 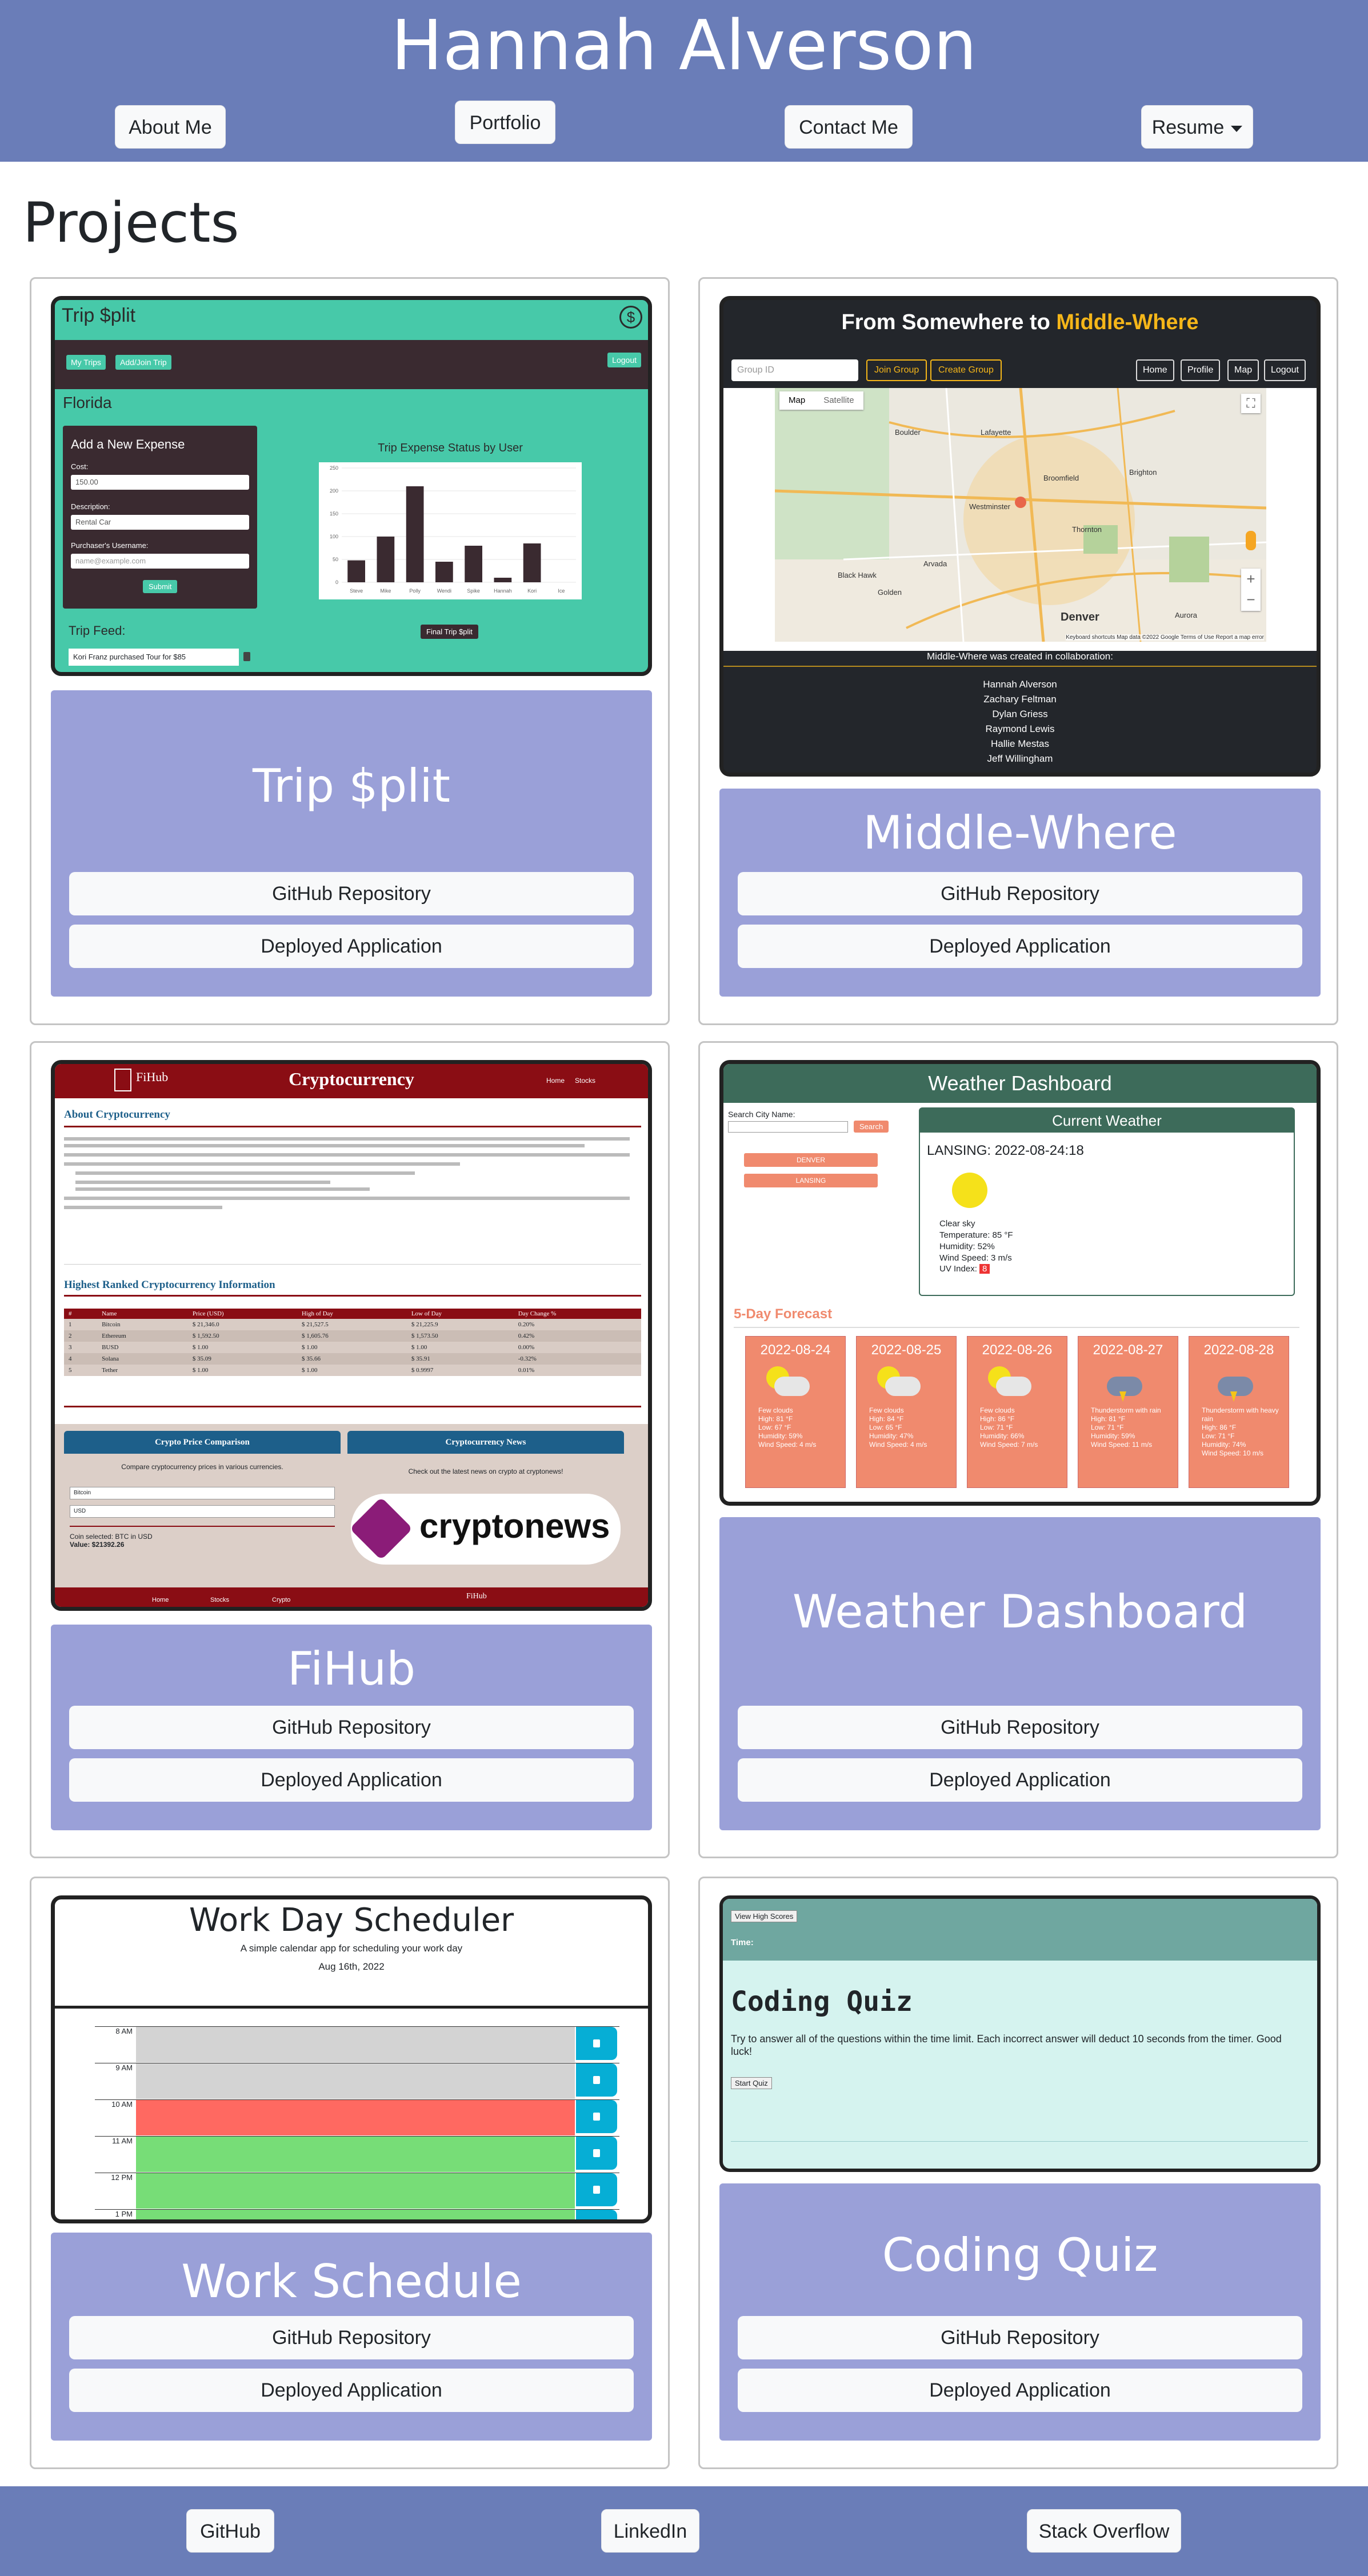 What do you see at coordinates (473, 591) in the screenshot?
I see `x-tick-label: Spike` at bounding box center [473, 591].